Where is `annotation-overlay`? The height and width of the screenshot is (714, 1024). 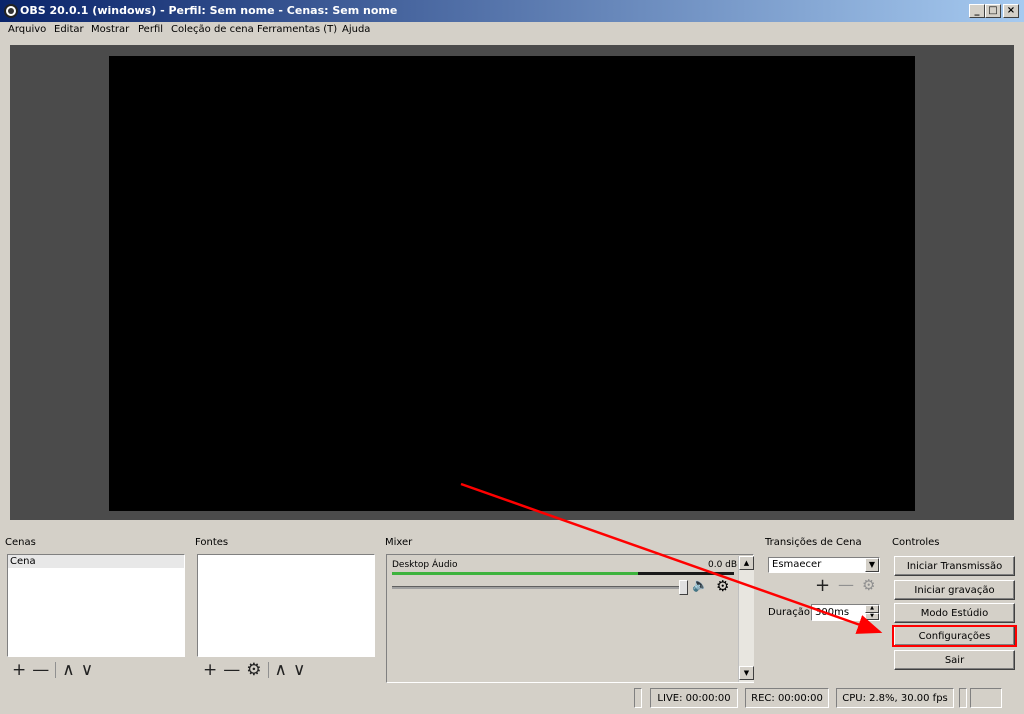 annotation-overlay is located at coordinates (671, 558).